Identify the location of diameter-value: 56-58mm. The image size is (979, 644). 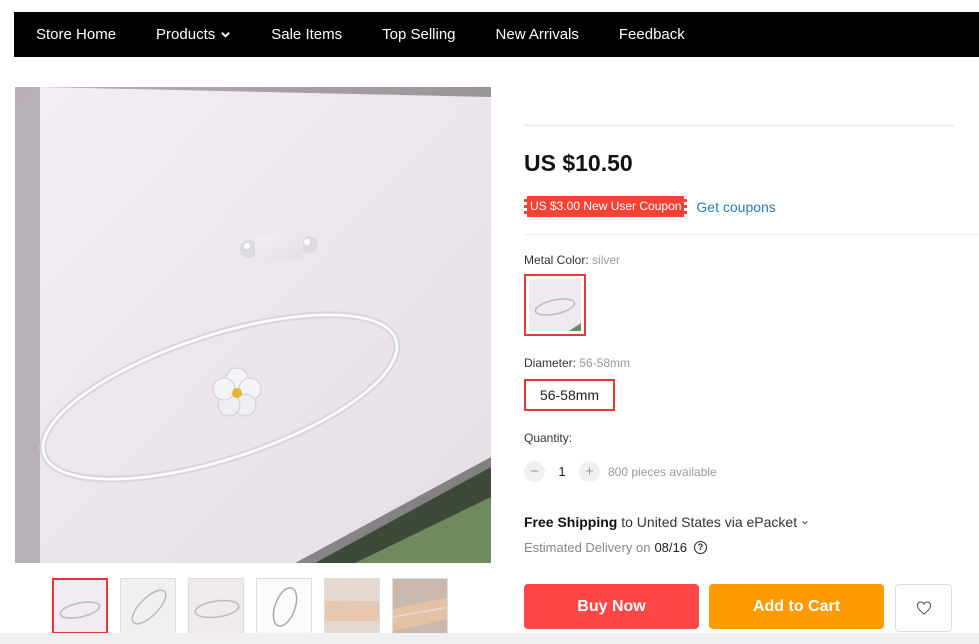
(605, 363).